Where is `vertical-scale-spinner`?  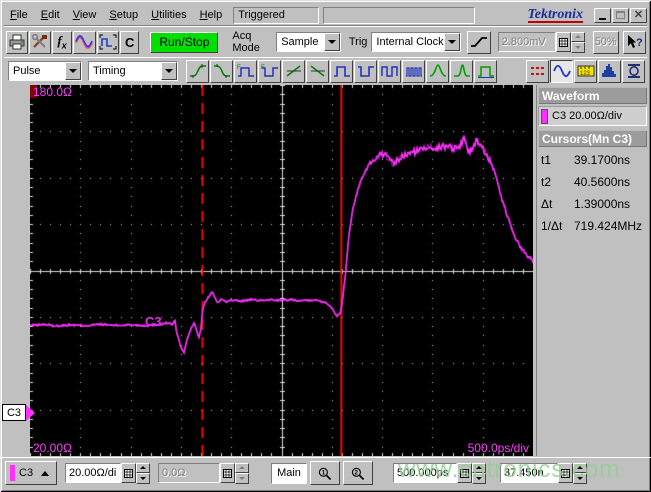 vertical-scale-spinner is located at coordinates (143, 473).